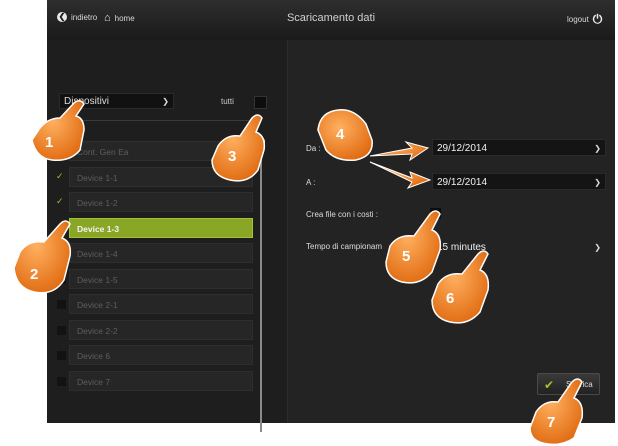 Image resolution: width=618 pixels, height=446 pixels. What do you see at coordinates (551, 422) in the screenshot?
I see `annotation-number-7: 7` at bounding box center [551, 422].